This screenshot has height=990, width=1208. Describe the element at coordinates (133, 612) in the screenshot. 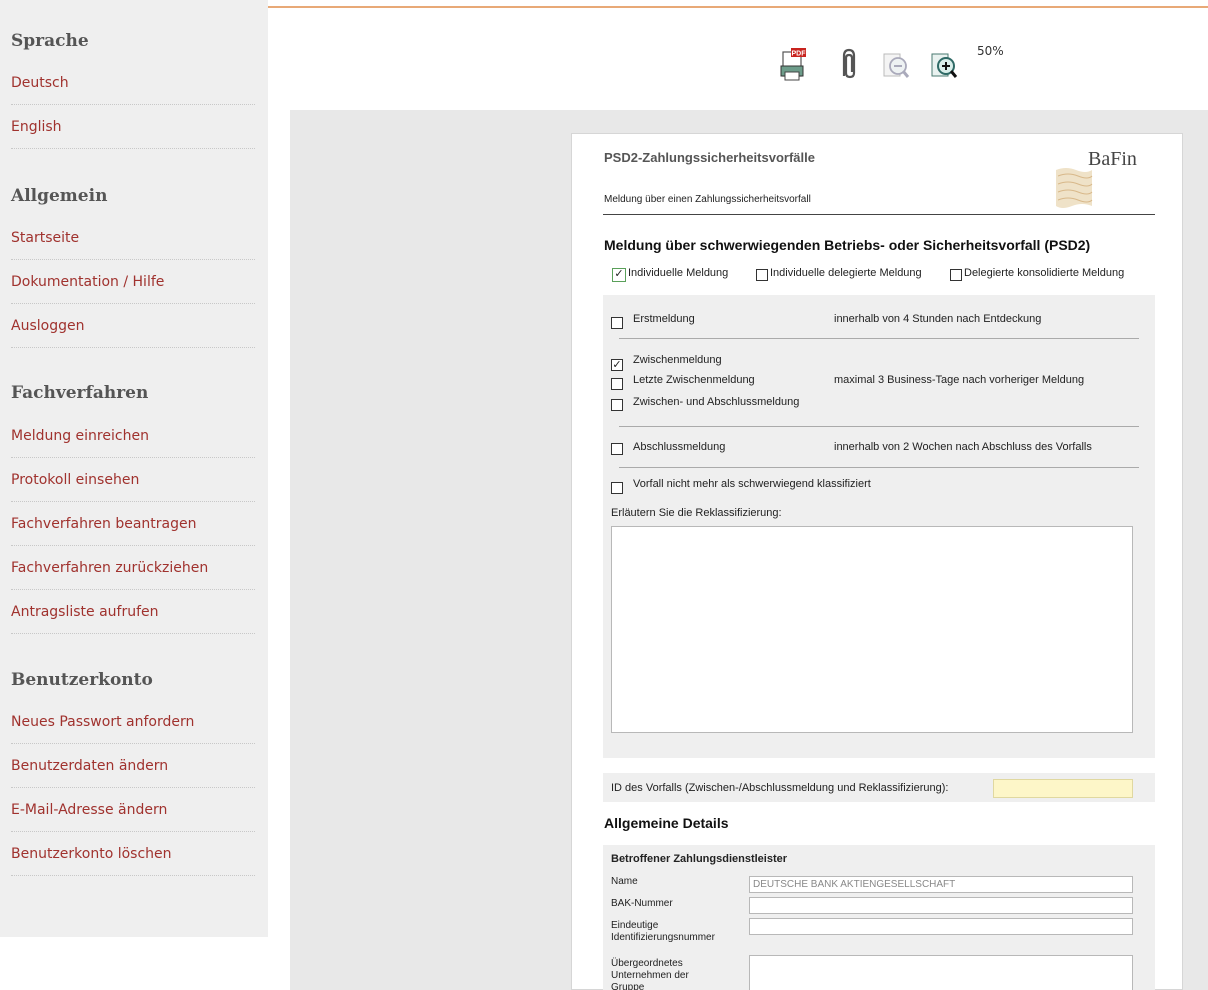

I see `nav-antragsliste-aufrufen: Antragsliste aufrufen` at that location.